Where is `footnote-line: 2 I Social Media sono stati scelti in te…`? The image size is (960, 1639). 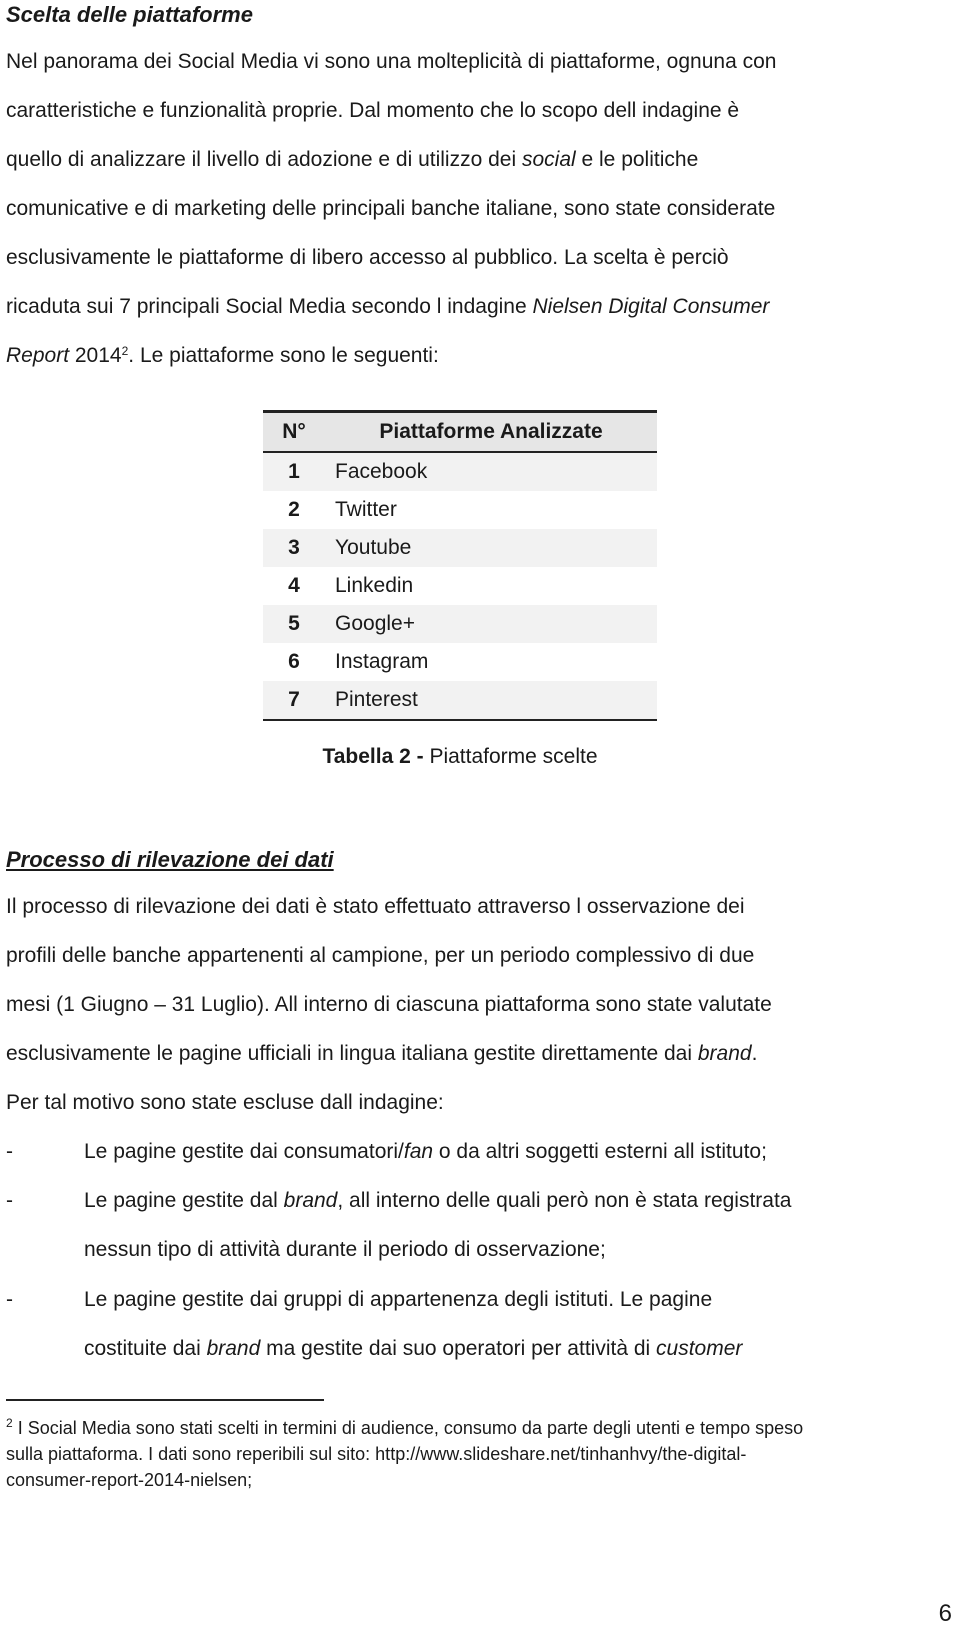
footnote-line: 2 I Social Media sono stati scelti in te… is located at coordinates (481, 1425).